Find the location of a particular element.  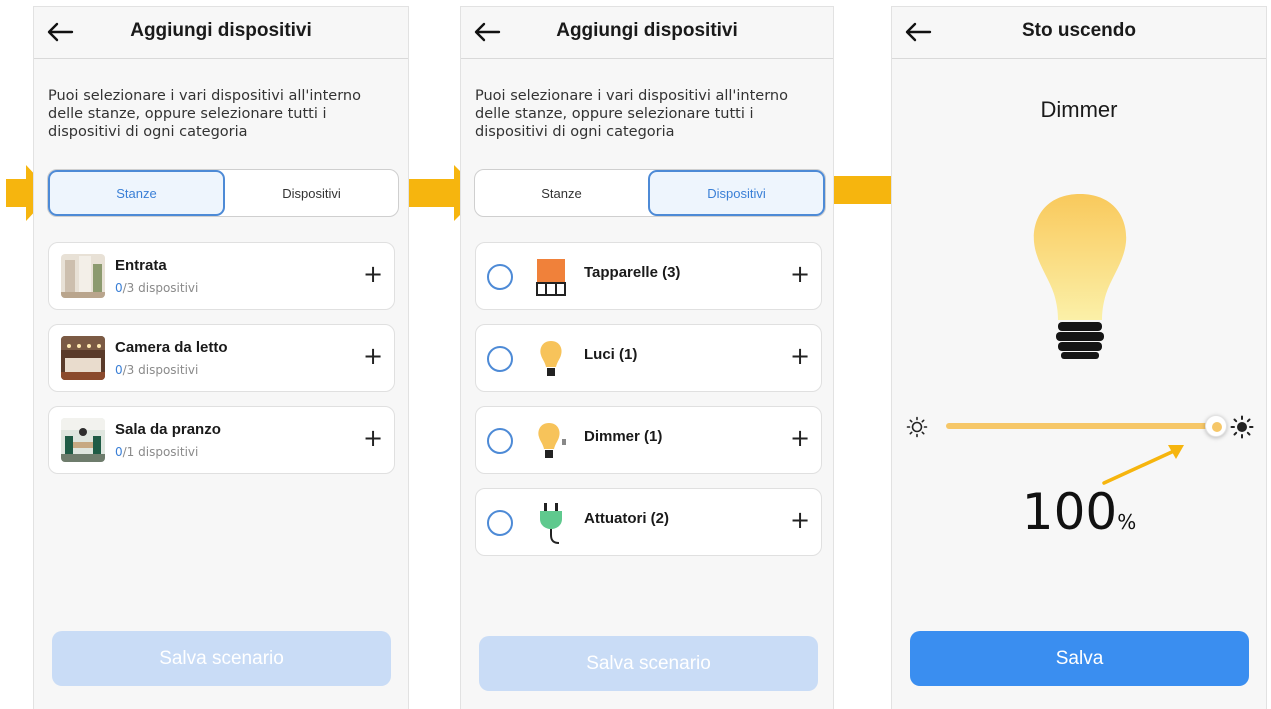

device-card-attuatori: Attuatori (2) + is located at coordinates (648, 522).